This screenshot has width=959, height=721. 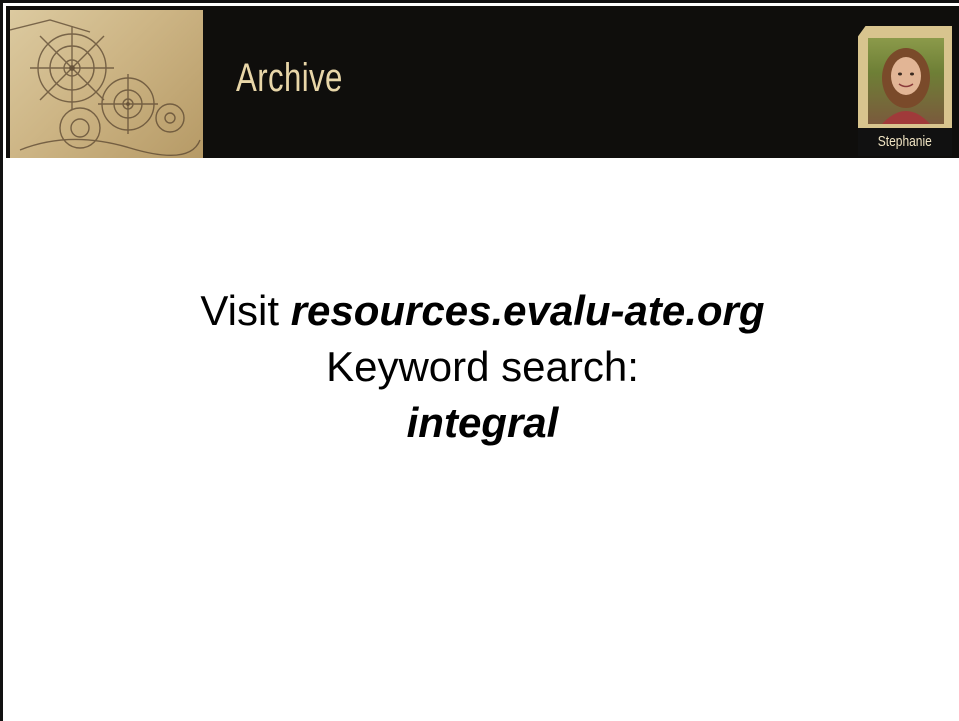 I want to click on resource-link: resources.evalu-ate.org, so click(x=528, y=310).